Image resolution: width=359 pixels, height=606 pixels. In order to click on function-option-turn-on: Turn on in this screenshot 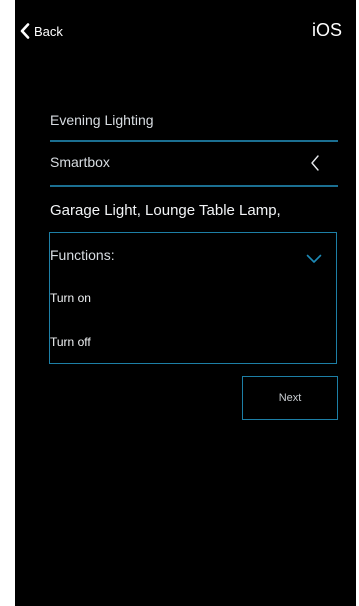, I will do `click(70, 298)`.